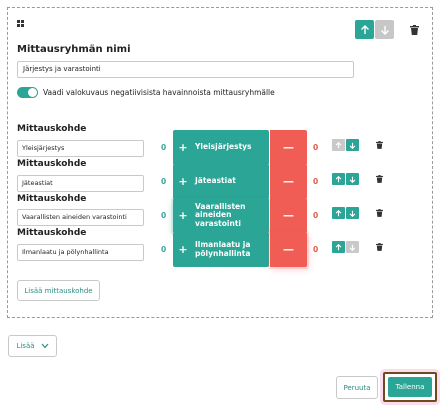 The image size is (441, 408). What do you see at coordinates (74, 49) in the screenshot?
I see `group-name-label: Mittausryhmän nimi` at bounding box center [74, 49].